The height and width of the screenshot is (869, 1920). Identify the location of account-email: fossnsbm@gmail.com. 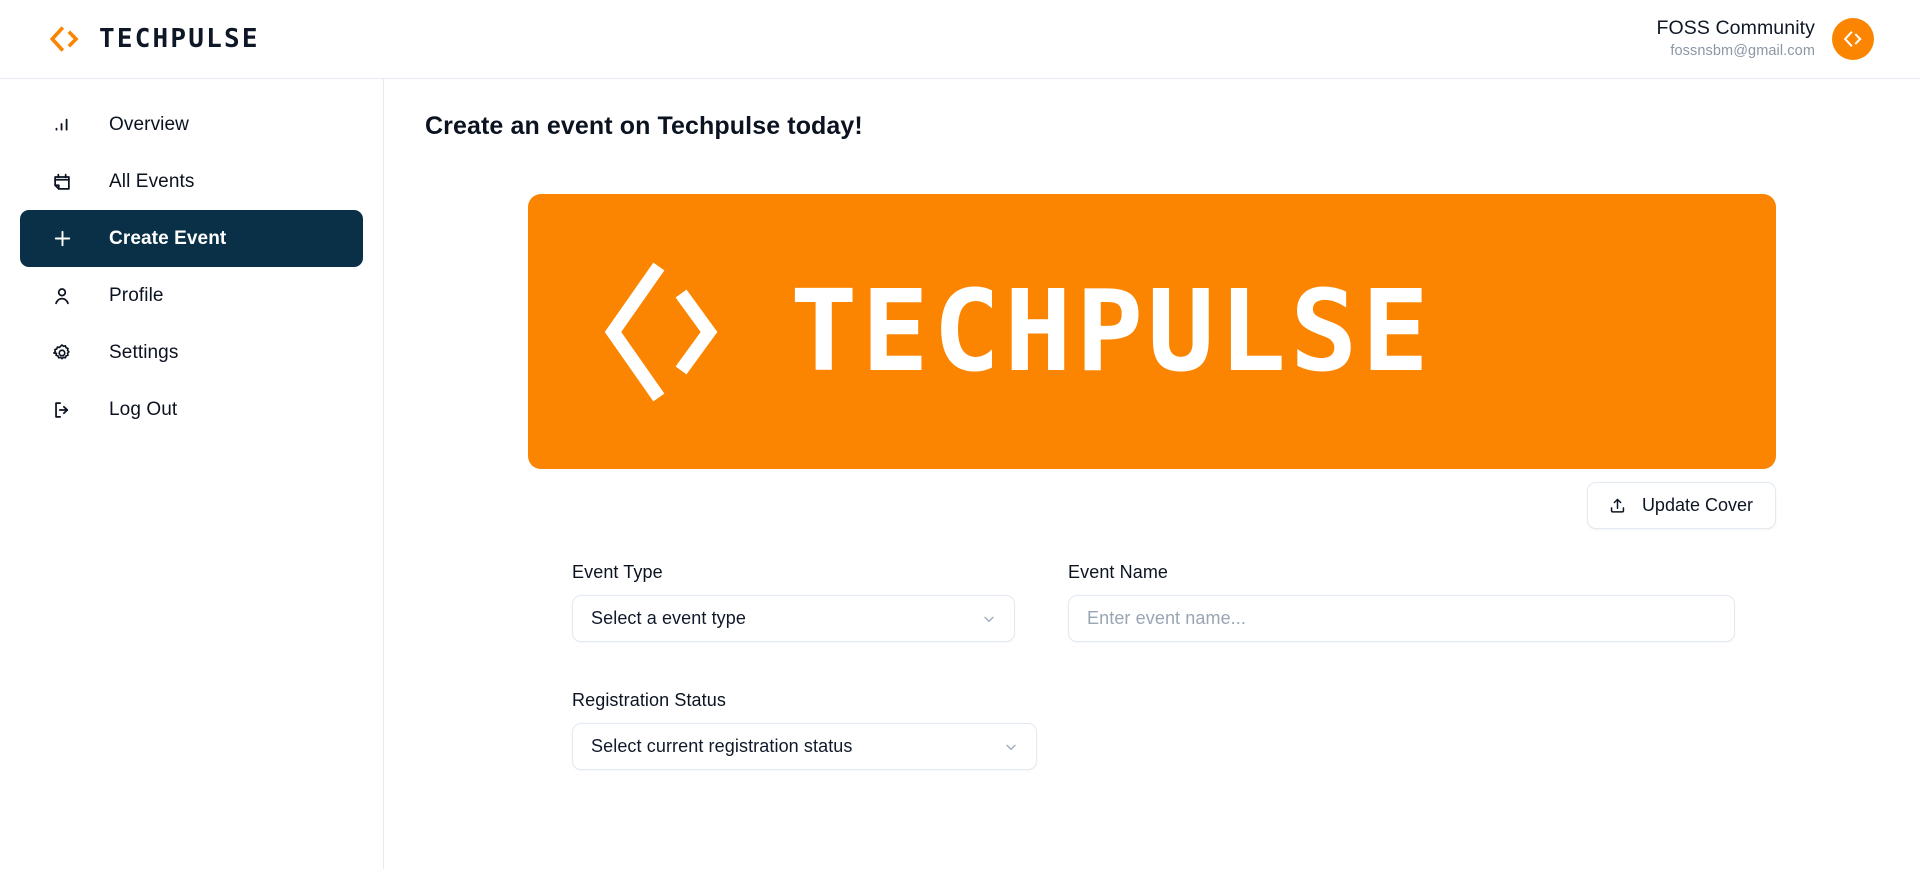
(1742, 51).